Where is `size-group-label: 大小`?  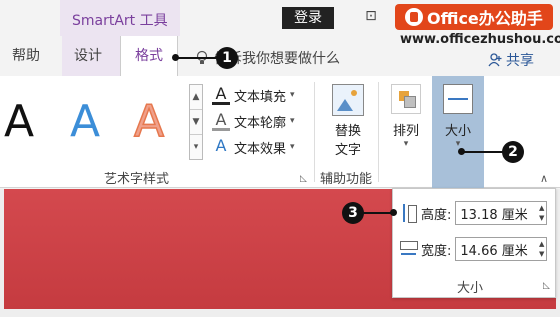 size-group-label: 大小 is located at coordinates (470, 288).